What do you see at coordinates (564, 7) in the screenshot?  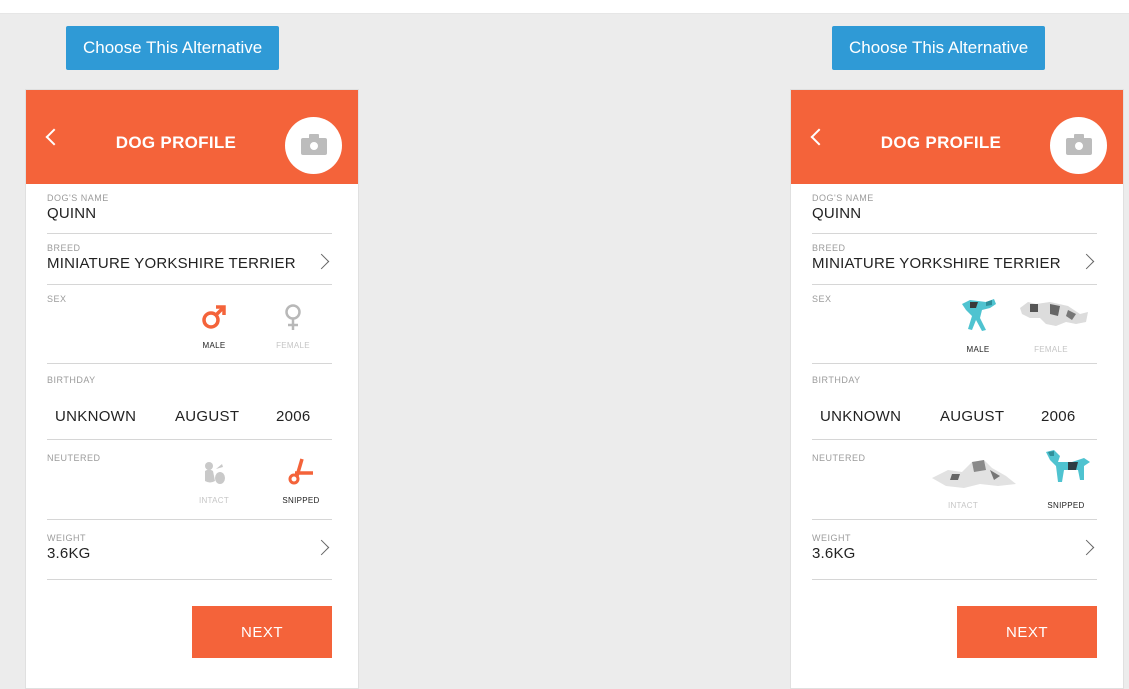 I see `page-top-bar` at bounding box center [564, 7].